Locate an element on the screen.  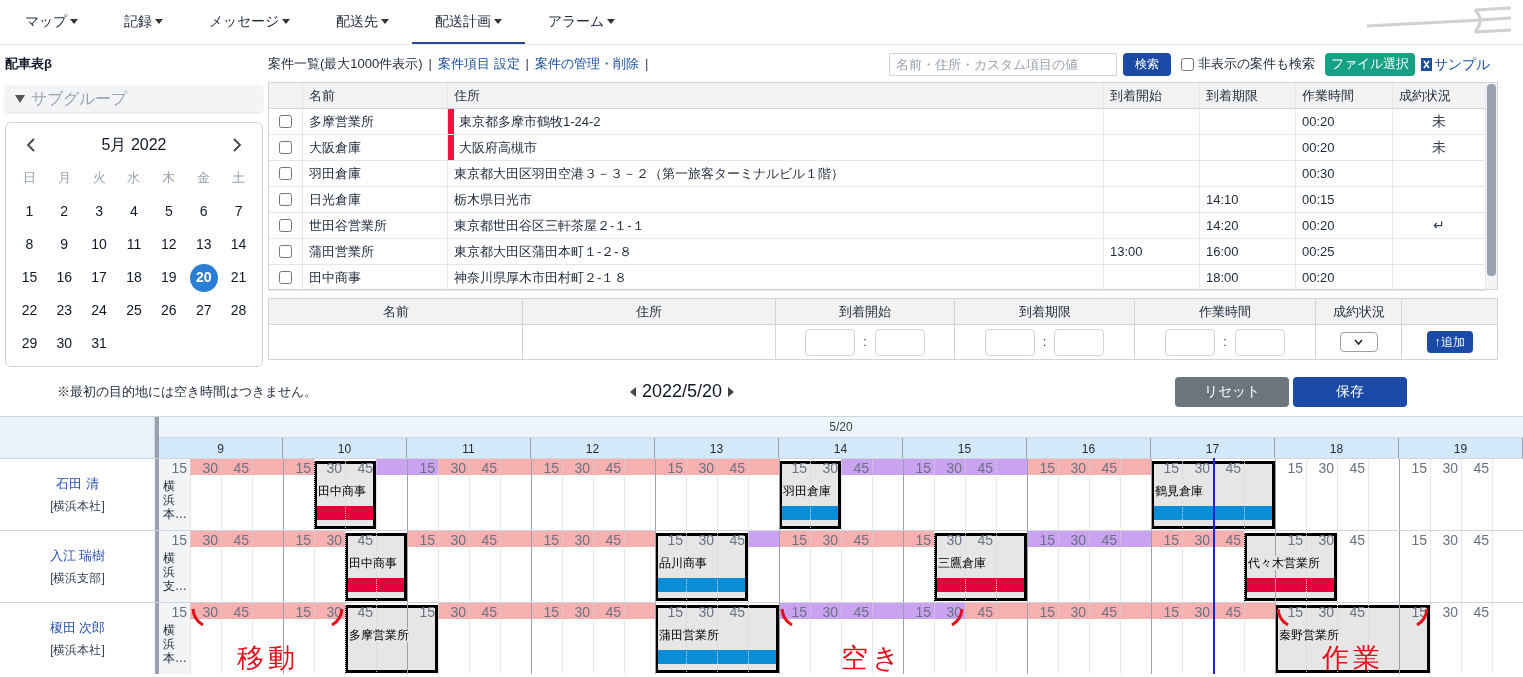
nav-tab: アラーム is located at coordinates (581, 22).